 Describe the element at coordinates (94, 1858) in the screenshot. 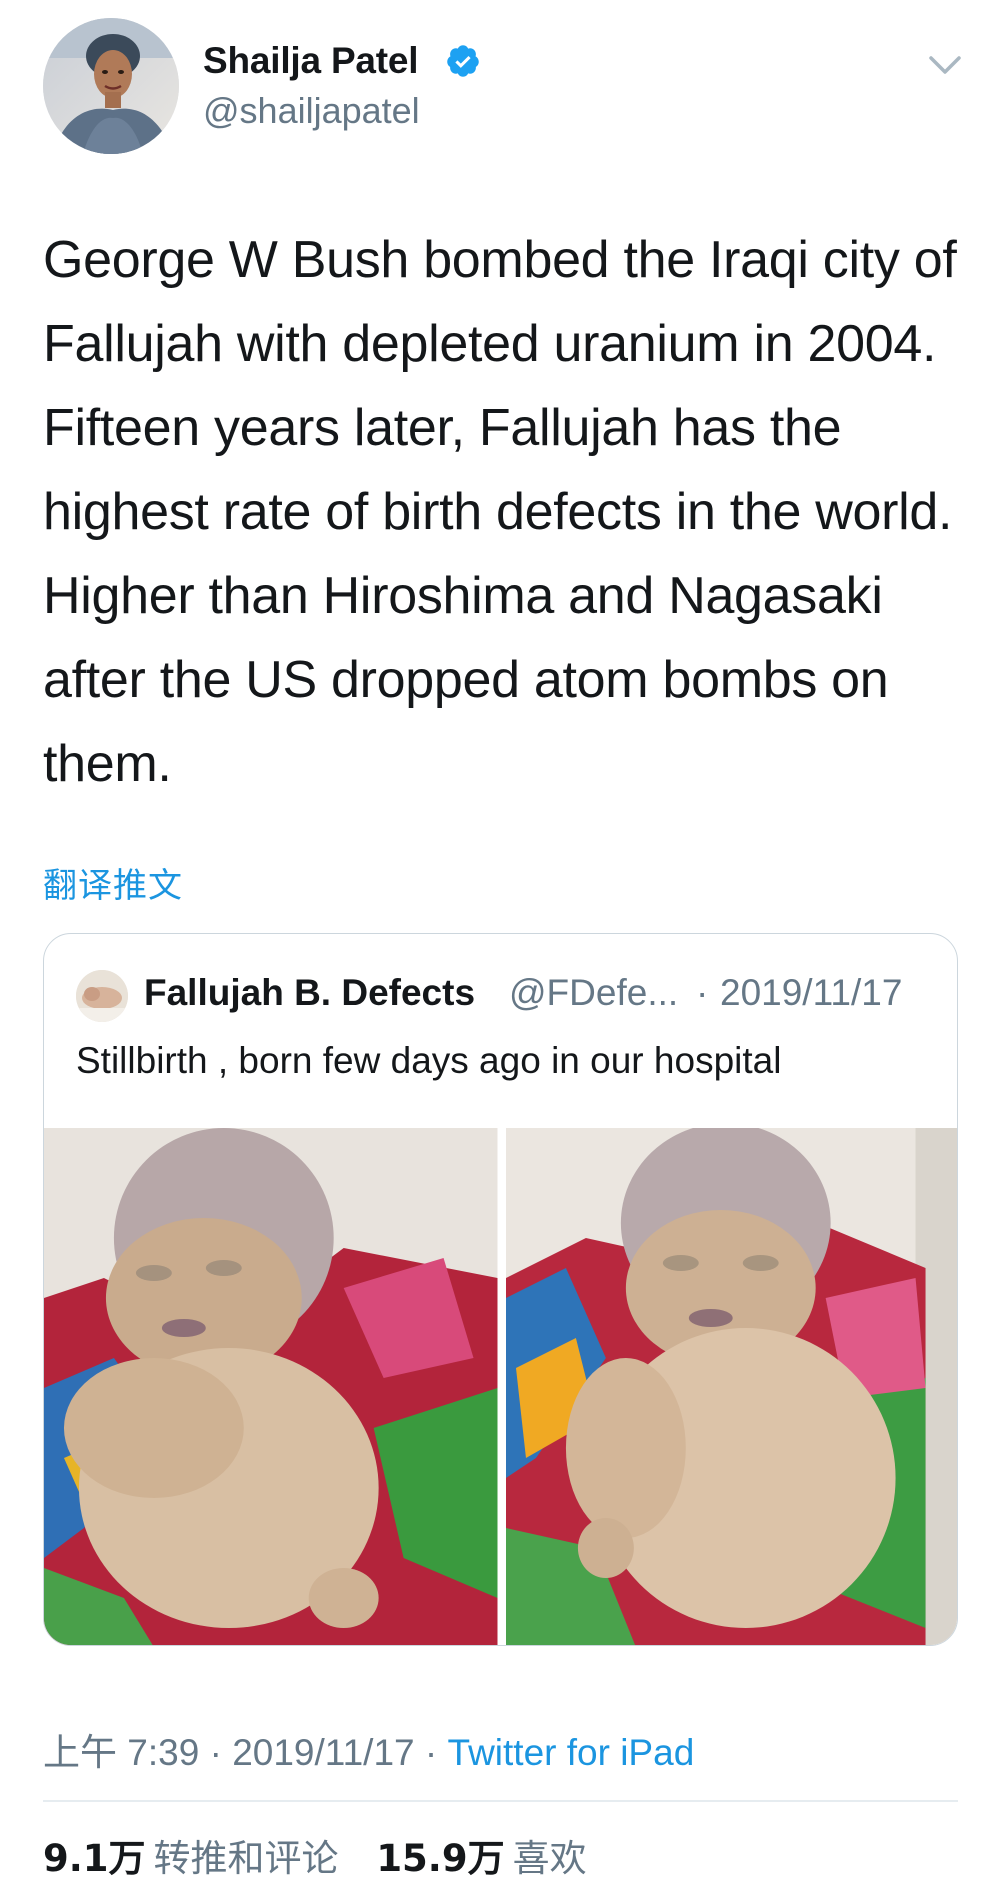

I see `retweets-count: 9.1万` at that location.